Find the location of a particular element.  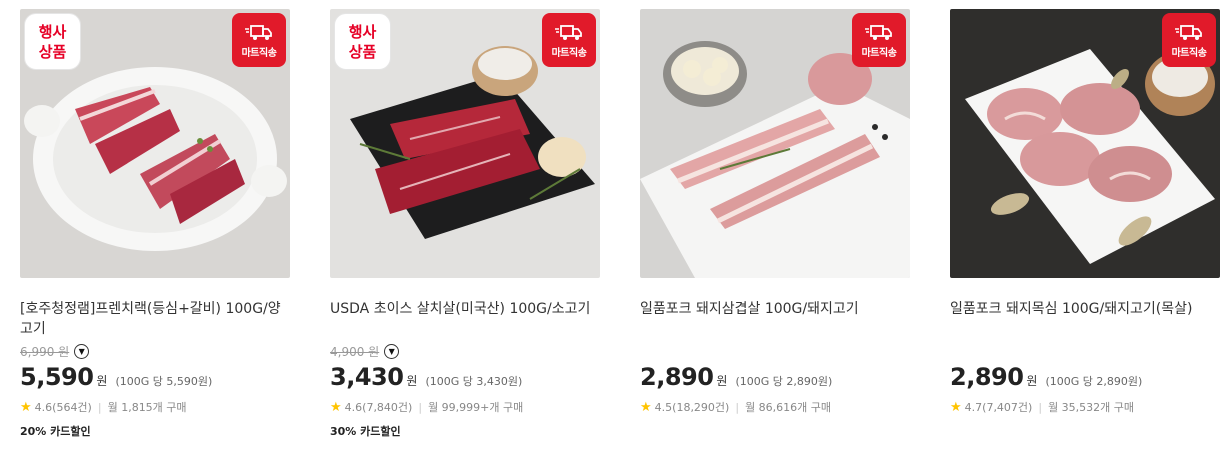

original-price: 6,990 원 is located at coordinates (45, 351).